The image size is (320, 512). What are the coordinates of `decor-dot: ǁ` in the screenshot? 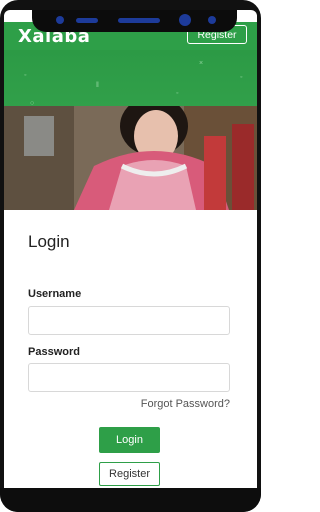 It's located at (97, 85).